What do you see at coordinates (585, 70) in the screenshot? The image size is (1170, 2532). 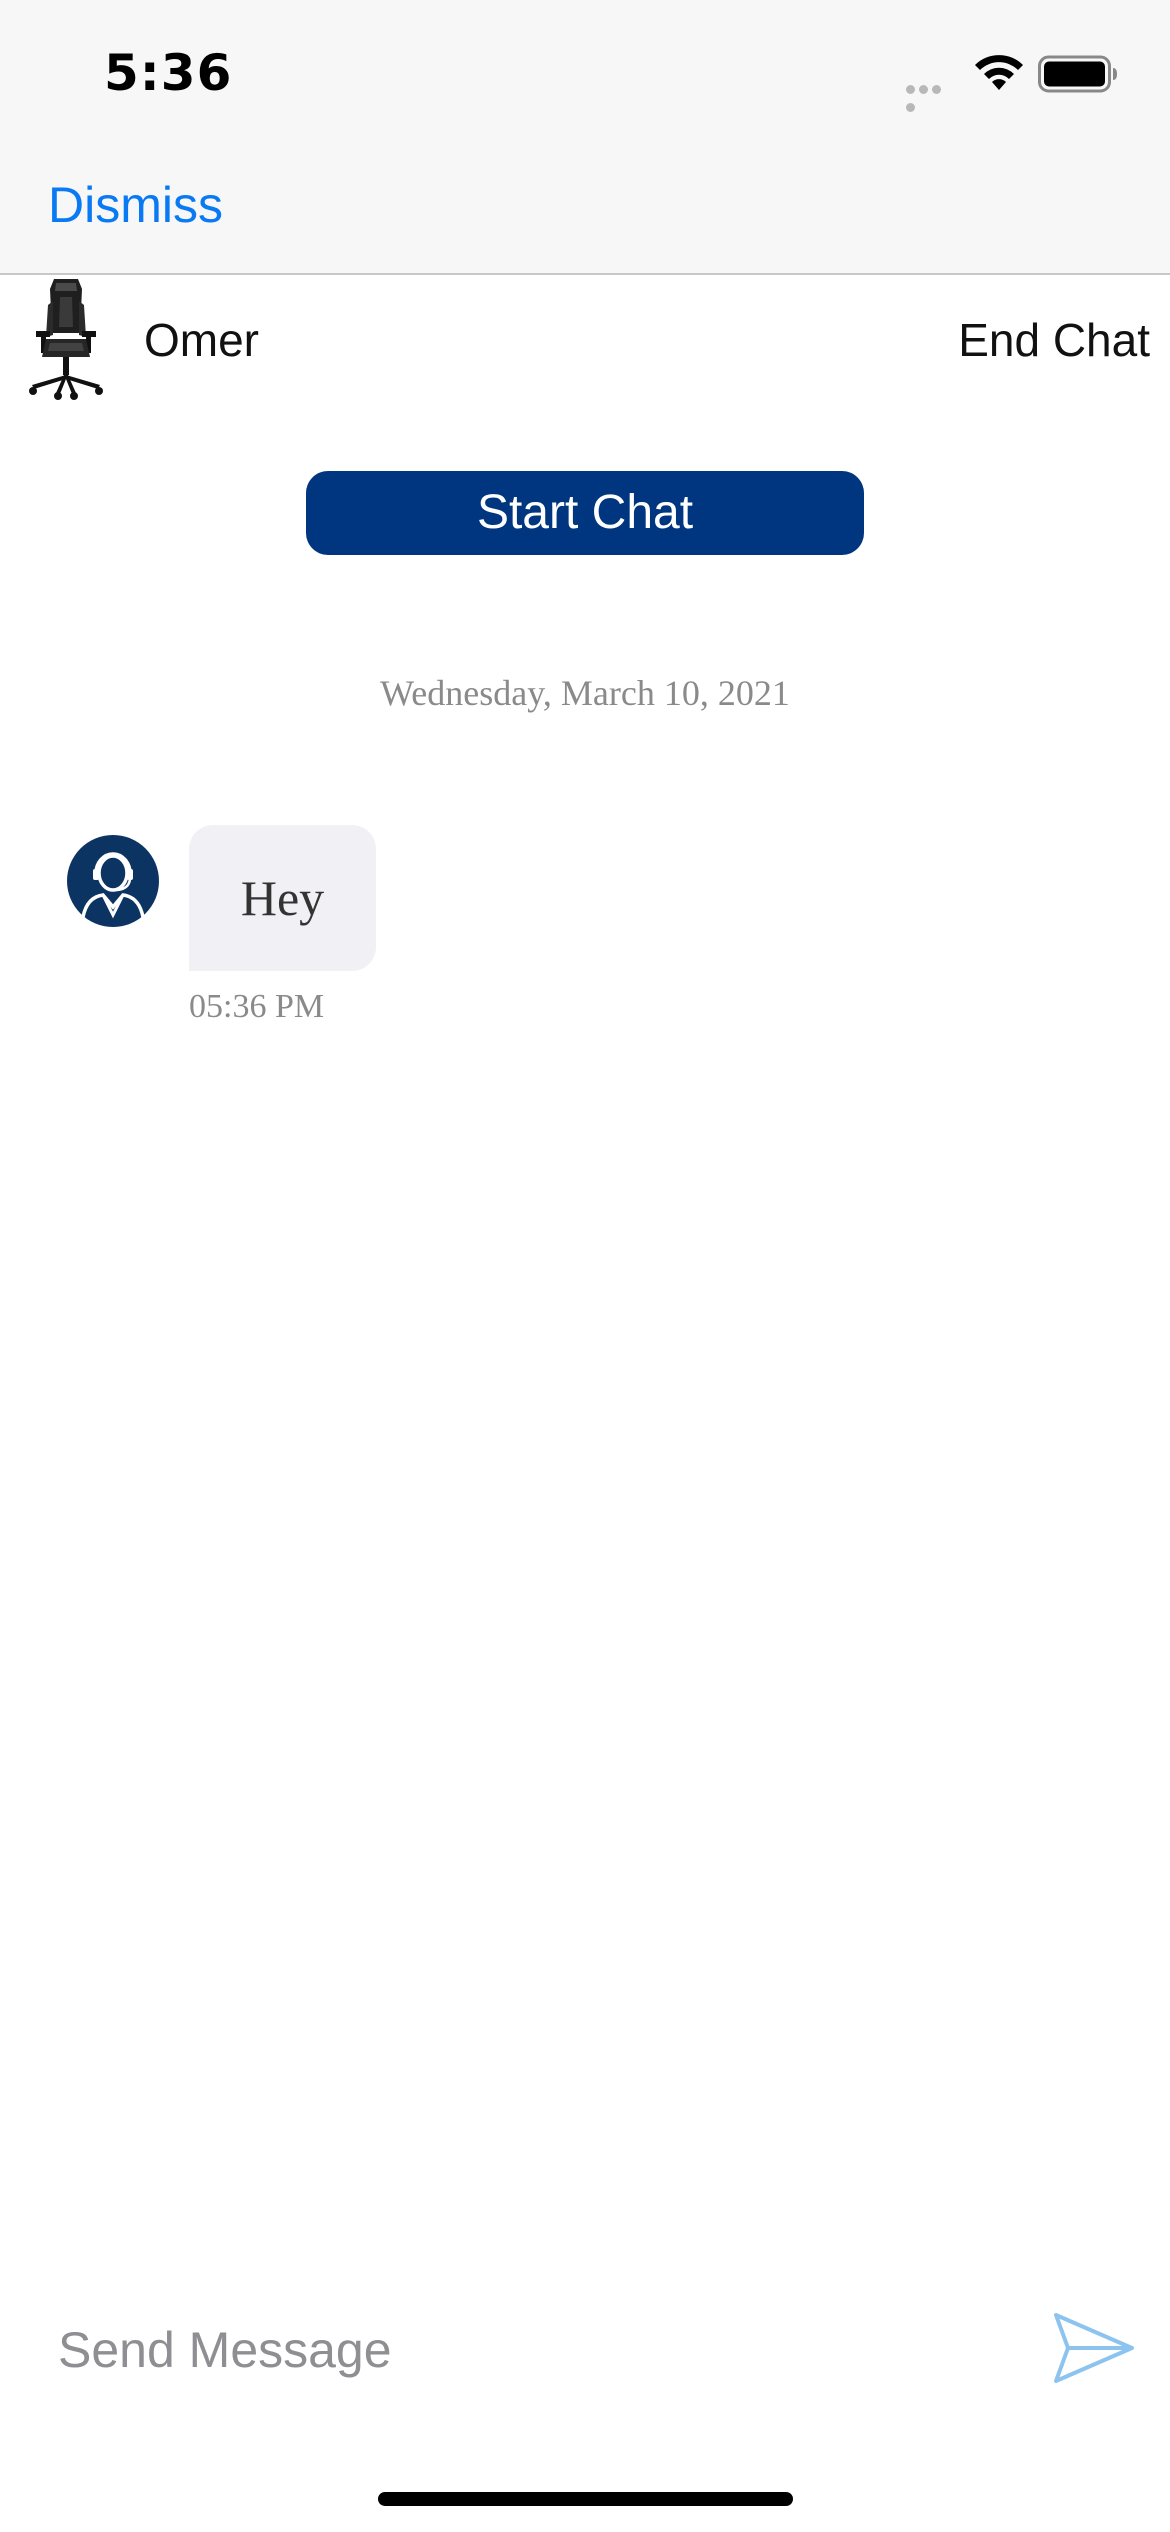 I see `status-bar: 5:36` at bounding box center [585, 70].